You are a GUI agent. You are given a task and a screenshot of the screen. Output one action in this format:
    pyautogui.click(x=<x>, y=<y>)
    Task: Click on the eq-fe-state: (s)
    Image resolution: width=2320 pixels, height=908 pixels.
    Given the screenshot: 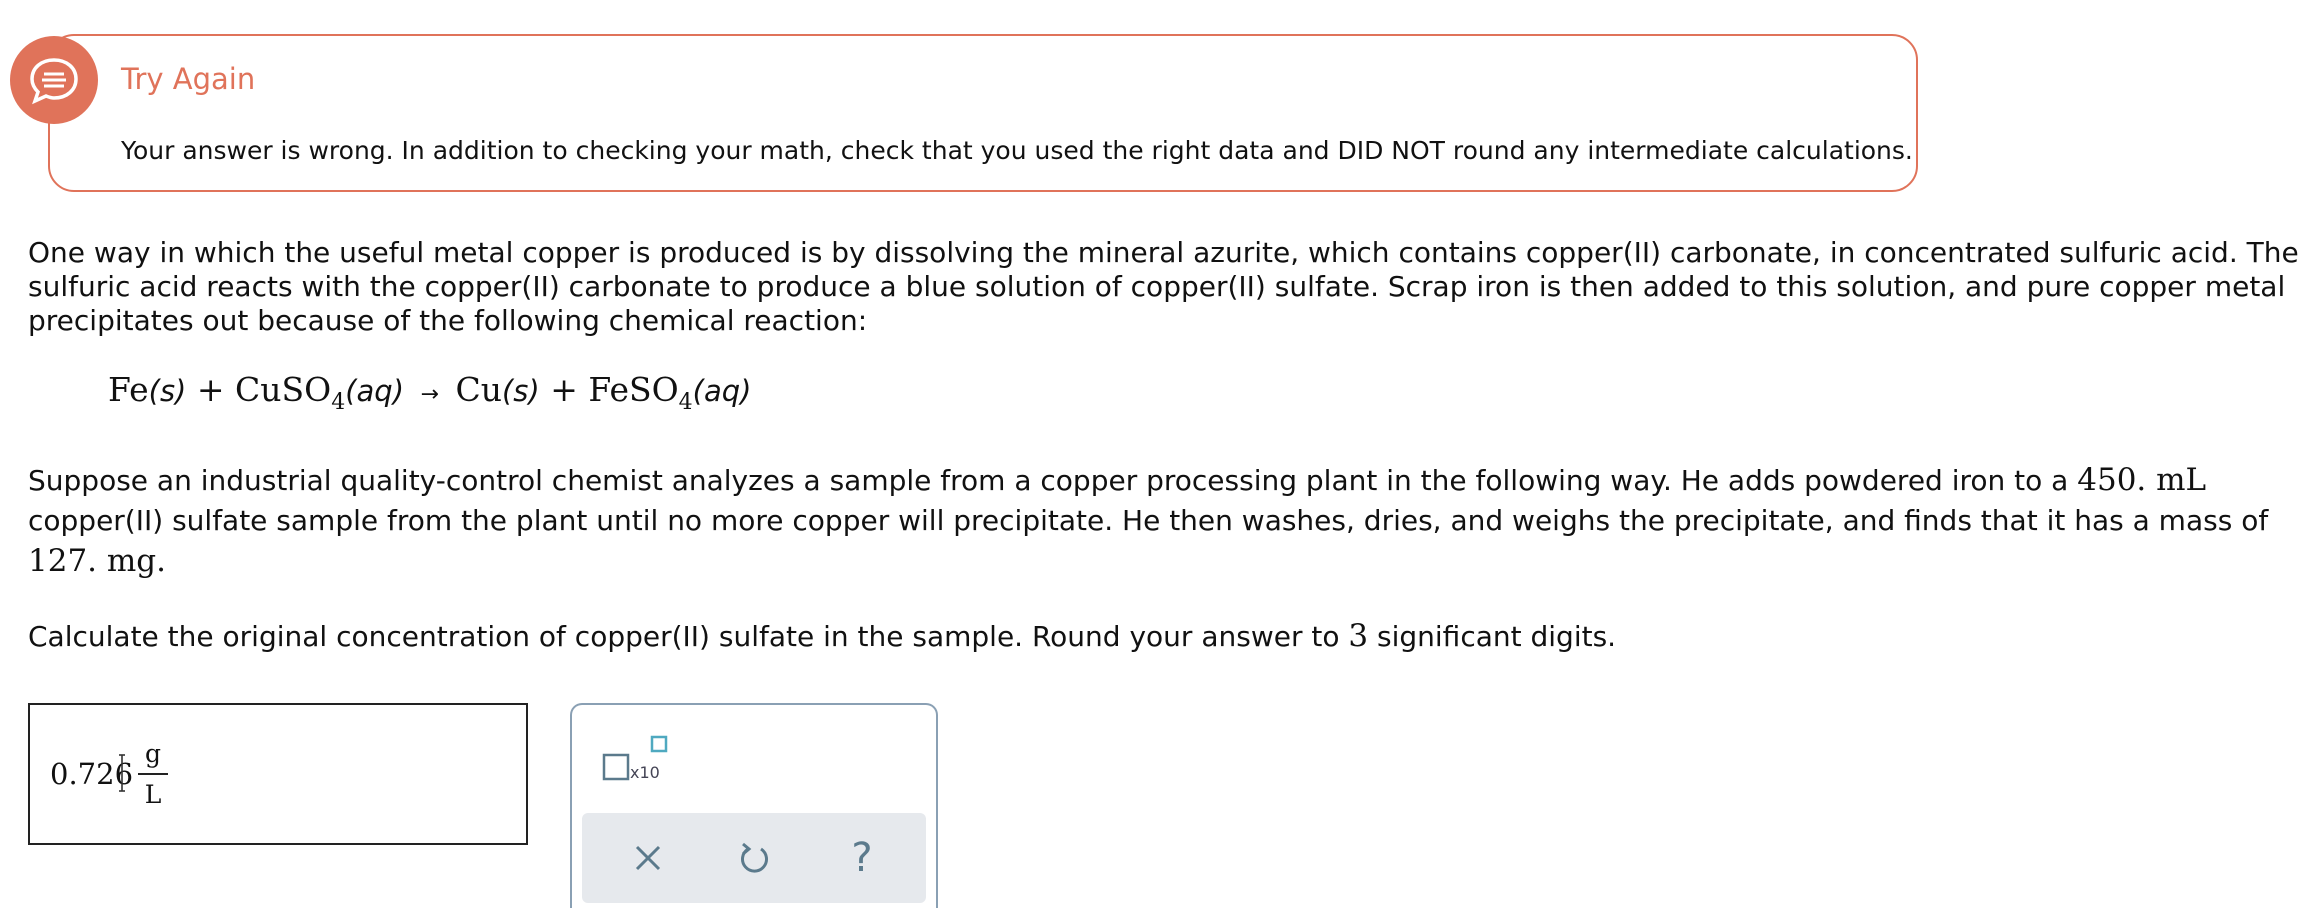 What is the action you would take?
    pyautogui.click(x=167, y=391)
    